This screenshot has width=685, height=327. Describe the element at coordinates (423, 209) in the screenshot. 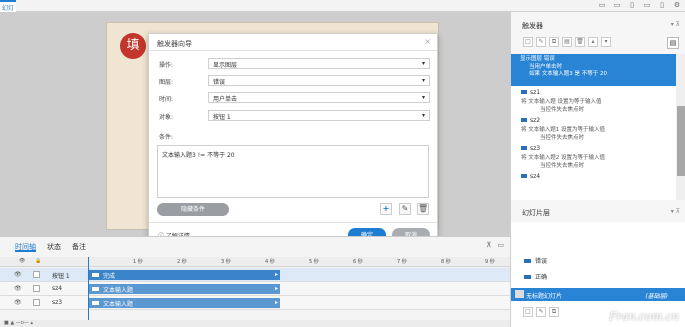

I see `delete-condition-icon: 🗑` at that location.